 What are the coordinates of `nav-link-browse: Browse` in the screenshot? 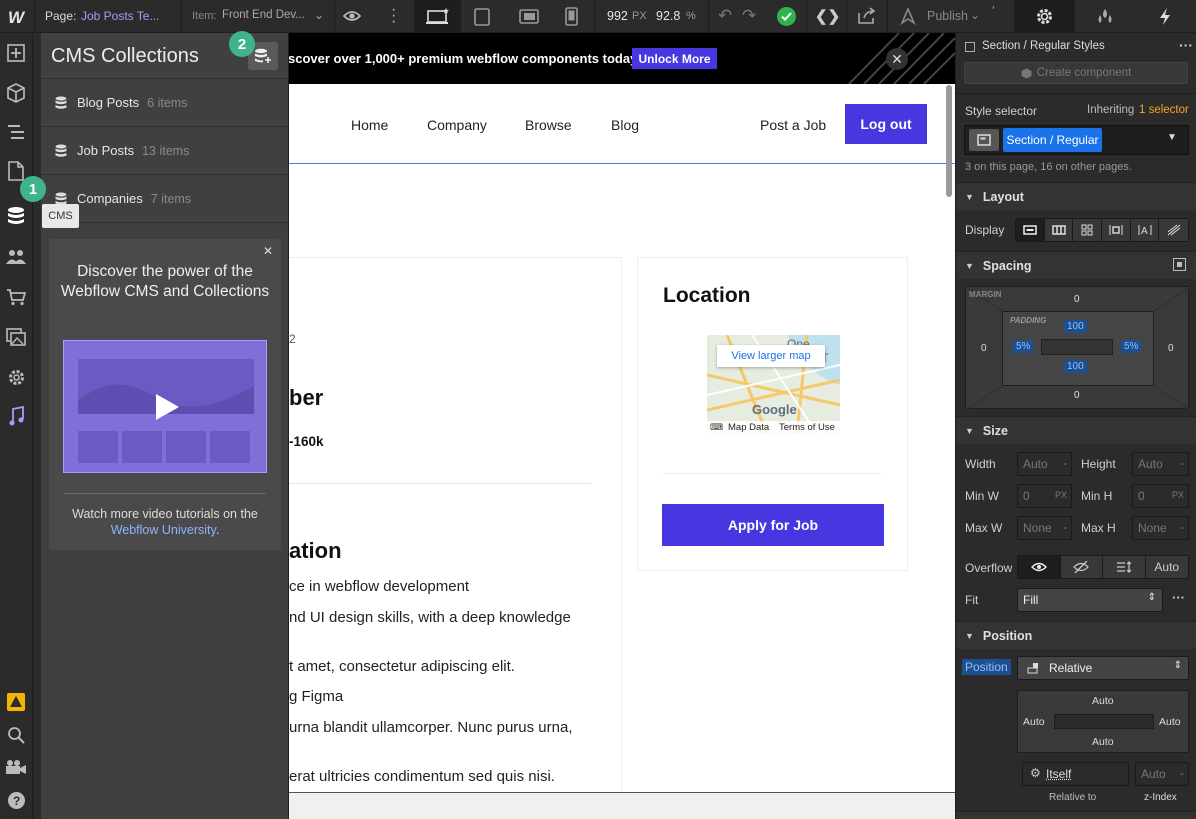 It's located at (548, 125).